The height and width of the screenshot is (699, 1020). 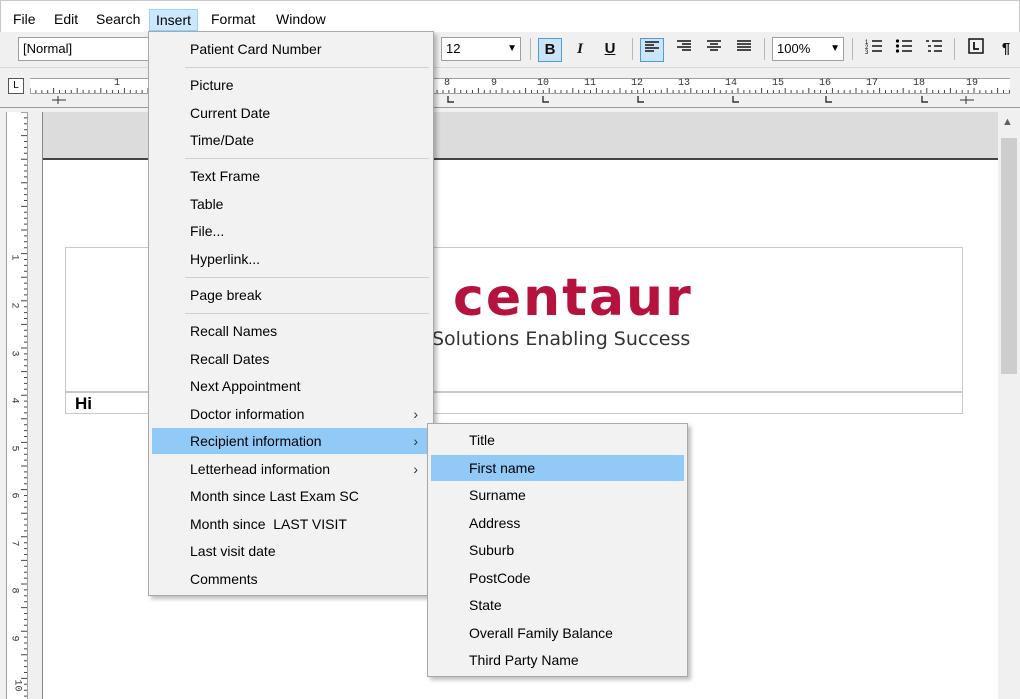 What do you see at coordinates (867, 52) in the screenshot?
I see `svg-text: 3` at bounding box center [867, 52].